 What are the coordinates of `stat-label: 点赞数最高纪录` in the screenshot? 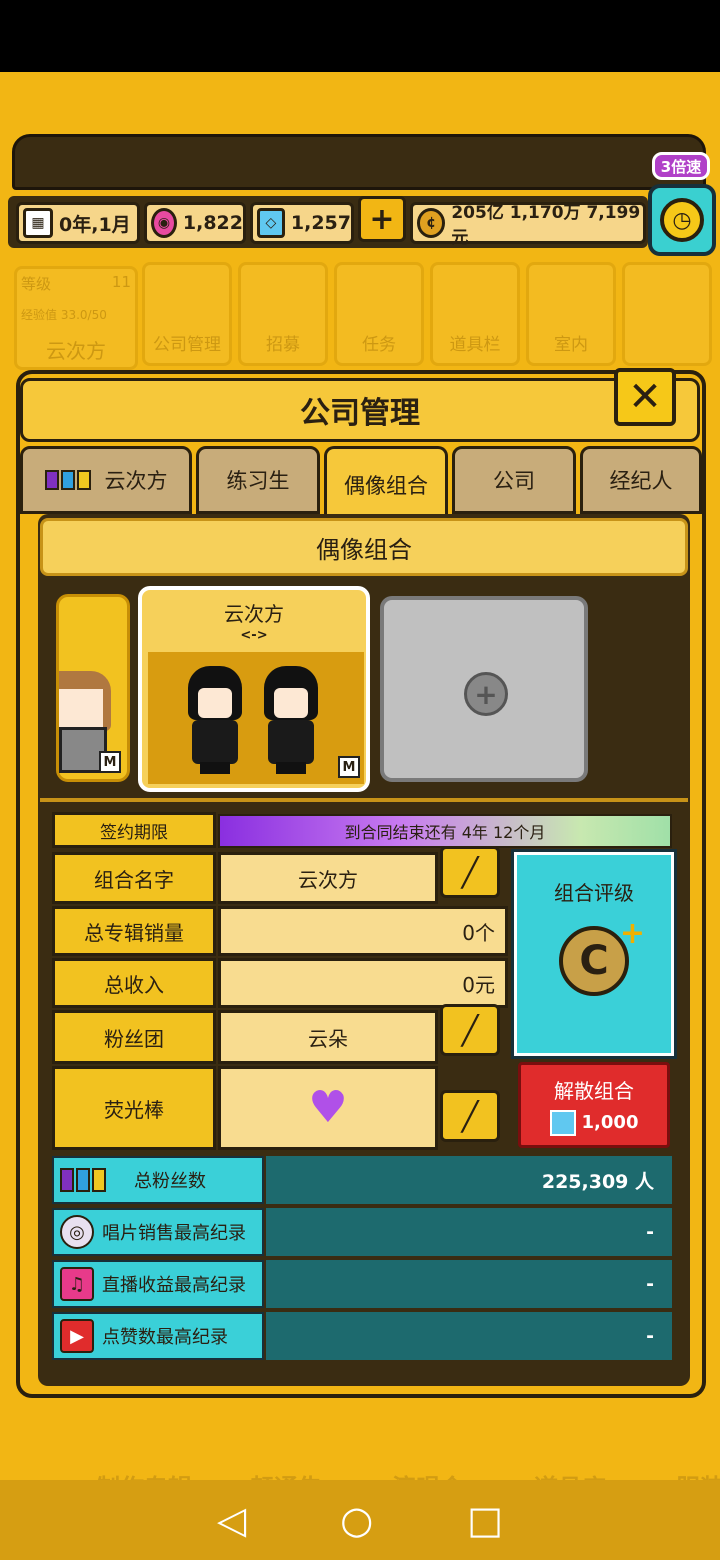 It's located at (165, 1337).